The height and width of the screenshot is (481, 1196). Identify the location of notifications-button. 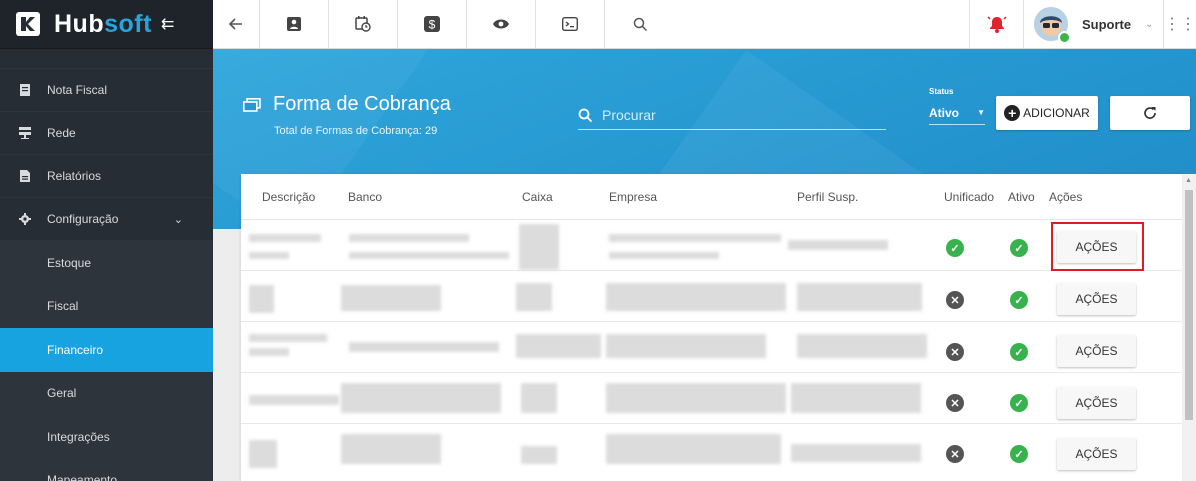
(997, 24).